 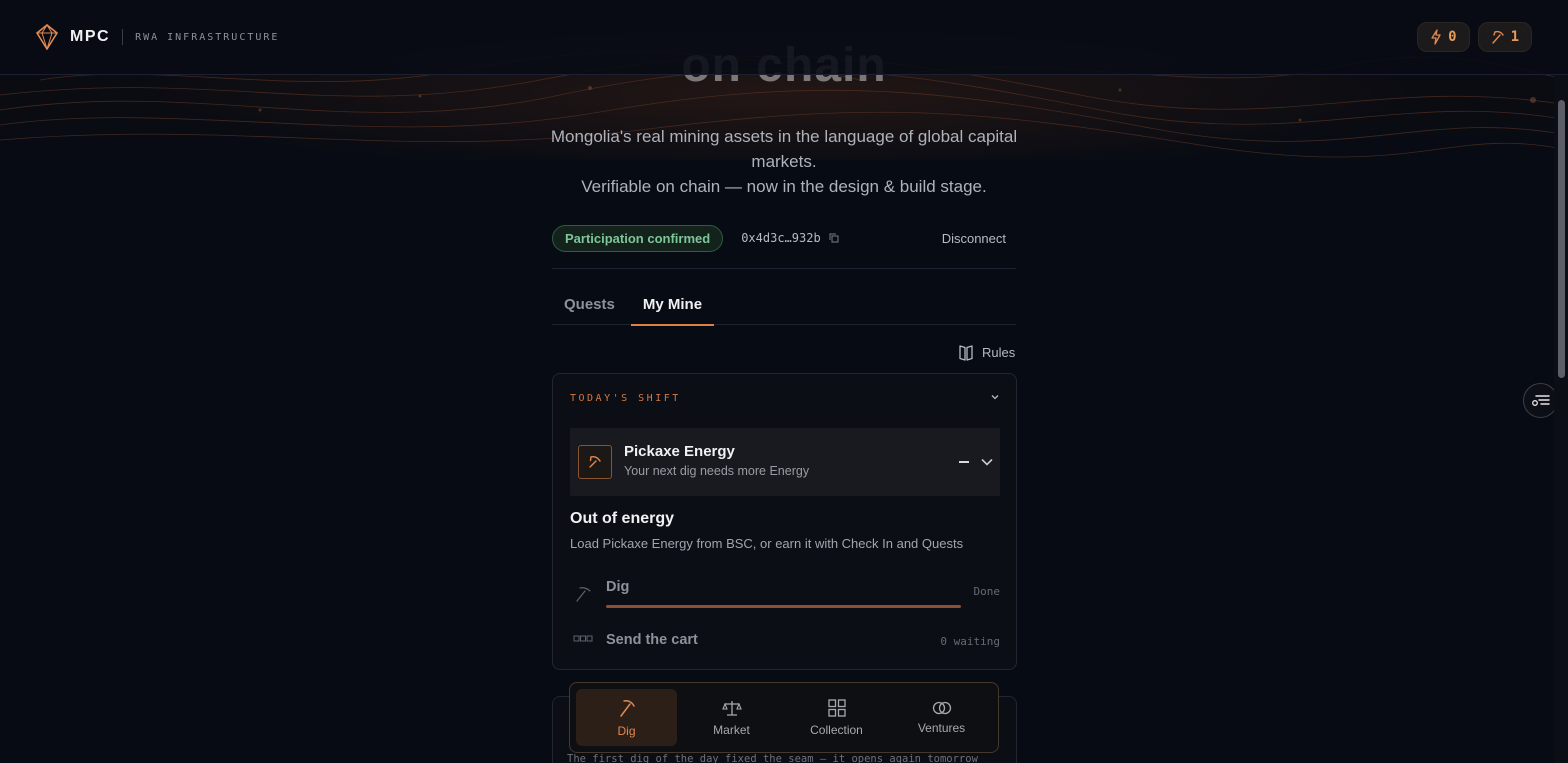 What do you see at coordinates (966, 353) in the screenshot?
I see `book-icon` at bounding box center [966, 353].